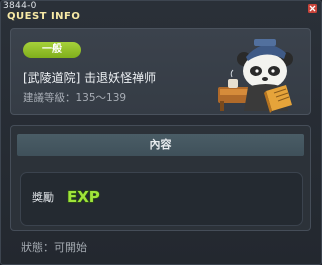  What do you see at coordinates (70, 247) in the screenshot?
I see `status-value: 可開始` at bounding box center [70, 247].